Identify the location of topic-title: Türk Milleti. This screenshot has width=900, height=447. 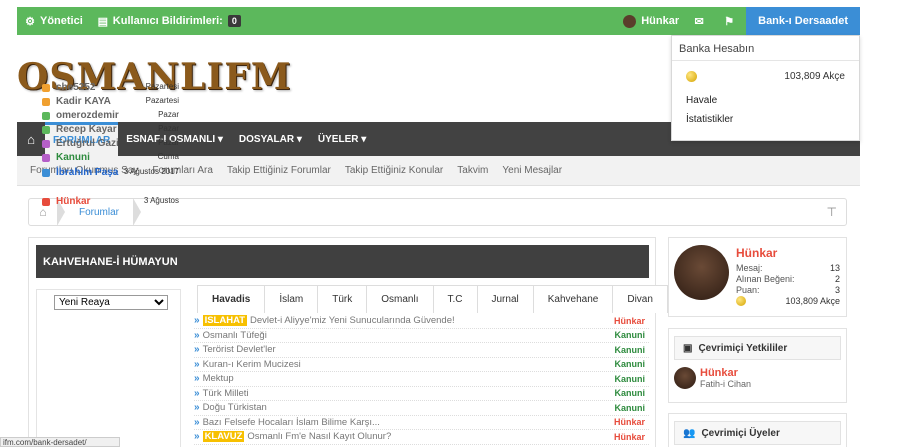
(226, 393).